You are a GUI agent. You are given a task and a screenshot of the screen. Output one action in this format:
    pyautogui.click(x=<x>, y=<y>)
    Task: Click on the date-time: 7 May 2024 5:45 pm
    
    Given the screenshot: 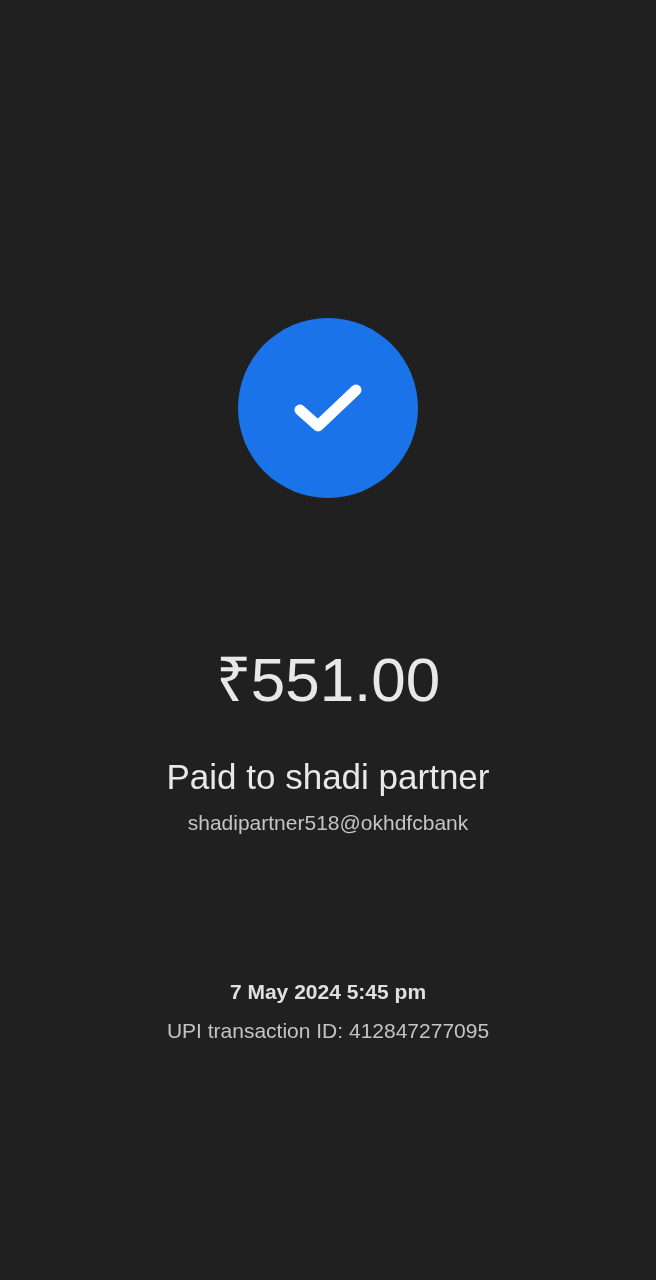 What is the action you would take?
    pyautogui.click(x=328, y=992)
    